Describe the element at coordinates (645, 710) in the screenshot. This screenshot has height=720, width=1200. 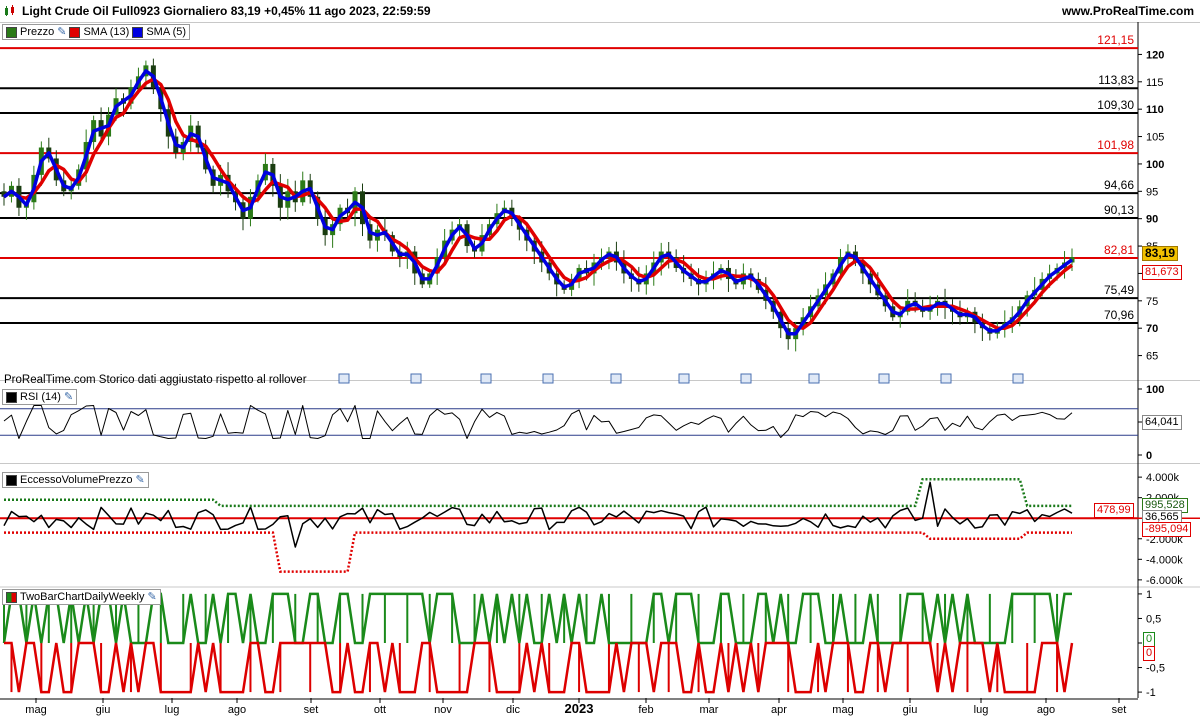
I see `x-axis-label: feb` at that location.